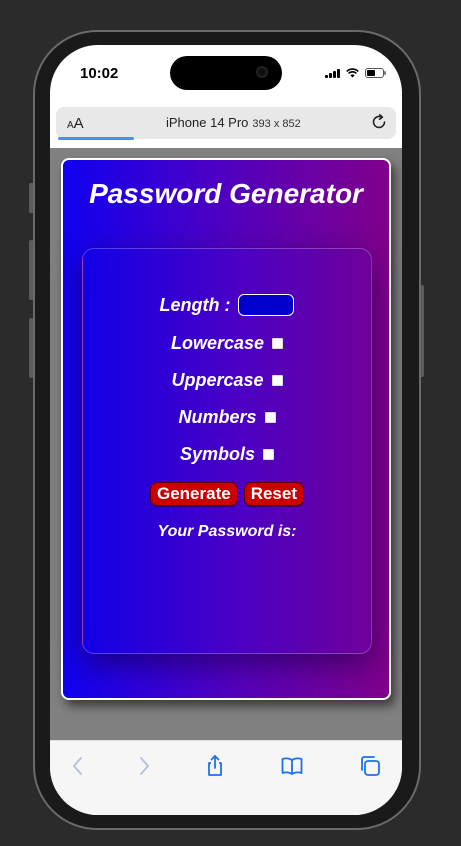  I want to click on dynamic-island, so click(226, 73).